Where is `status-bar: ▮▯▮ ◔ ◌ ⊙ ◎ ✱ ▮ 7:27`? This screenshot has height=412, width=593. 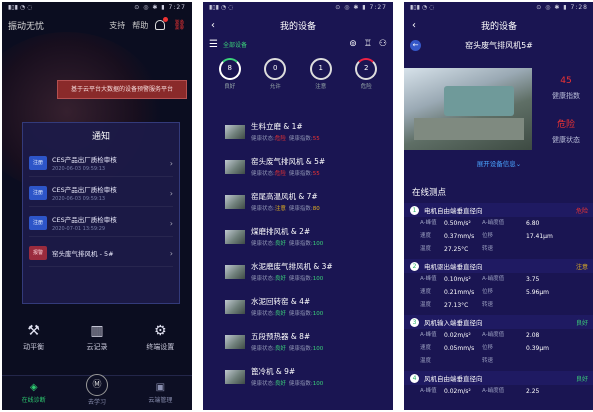
status-bar: ▮▯▮ ◔ ◌ ⊙ ◎ ✱ ▮ 7:27 is located at coordinates (298, 8).